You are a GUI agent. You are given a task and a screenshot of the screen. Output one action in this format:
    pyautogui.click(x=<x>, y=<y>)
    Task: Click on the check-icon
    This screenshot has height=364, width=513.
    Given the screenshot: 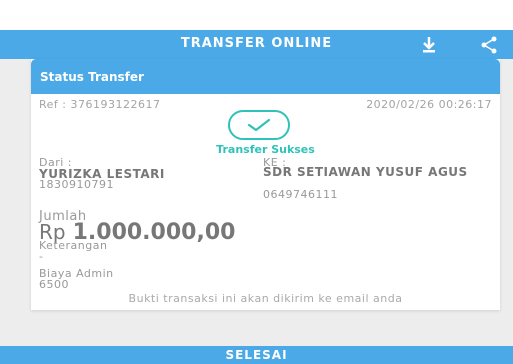 What is the action you would take?
    pyautogui.click(x=259, y=125)
    